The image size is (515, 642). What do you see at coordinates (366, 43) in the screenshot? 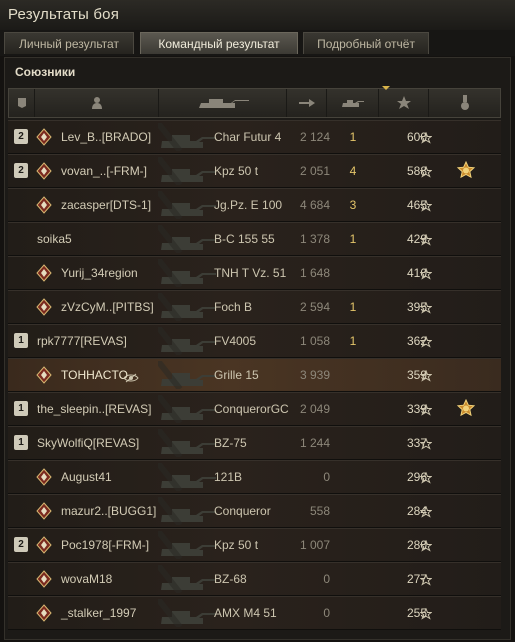
I see `tab-detailed-report: Подробный отчёт` at bounding box center [366, 43].